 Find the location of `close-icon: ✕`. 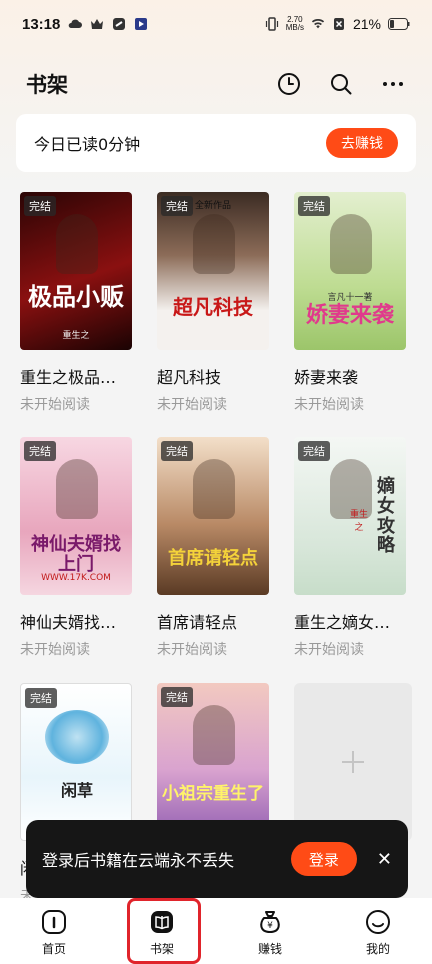

close-icon: ✕ is located at coordinates (384, 859).